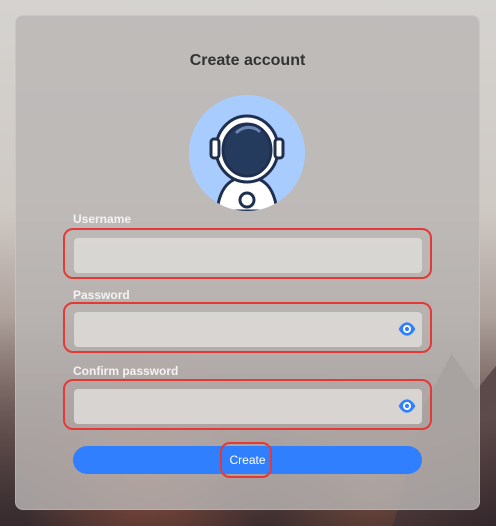  I want to click on dialog-title: Create account, so click(247, 60).